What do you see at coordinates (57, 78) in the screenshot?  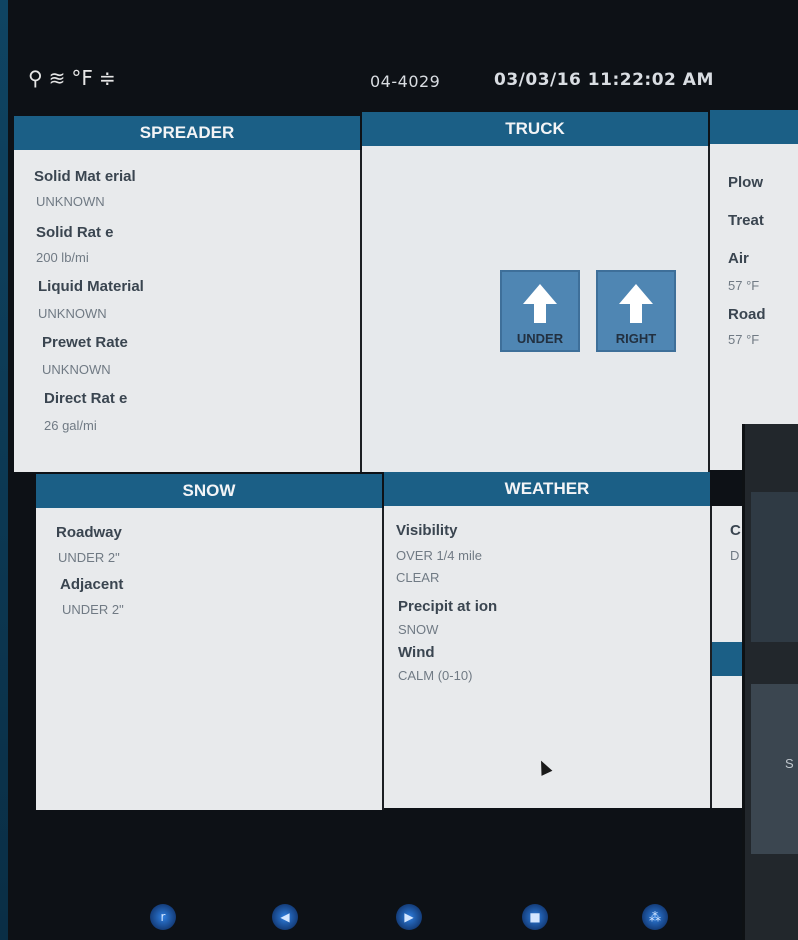 I see `wifi-icon: ≋` at bounding box center [57, 78].